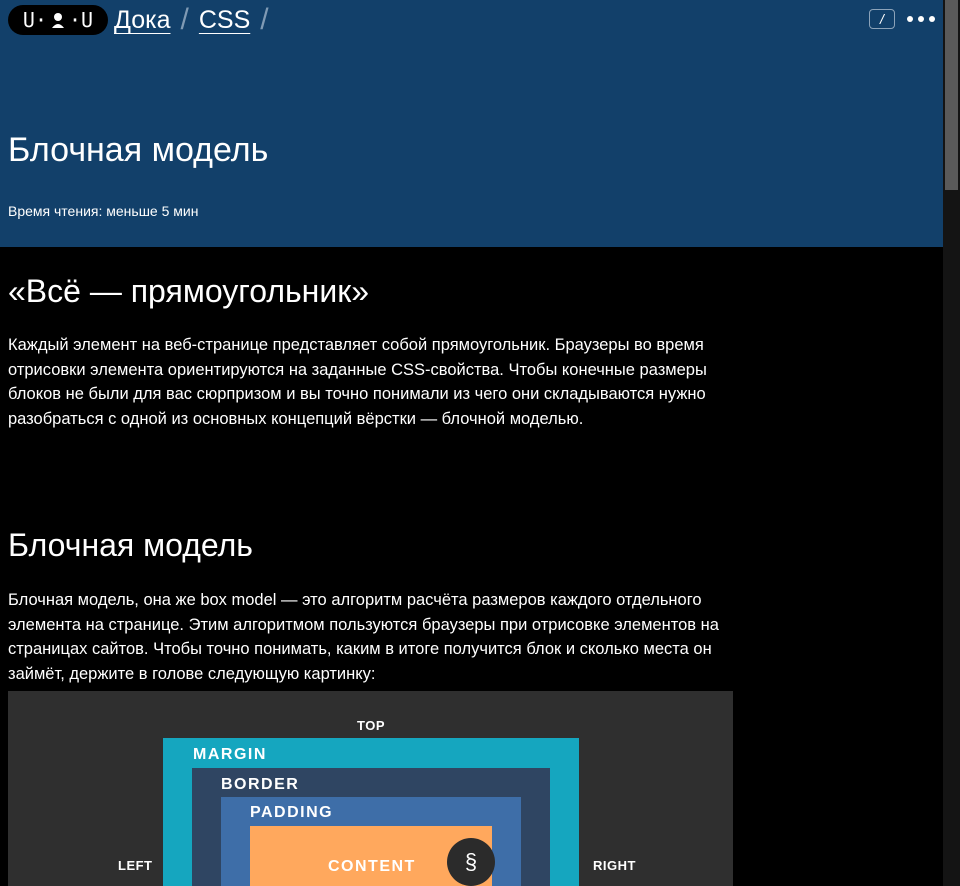  What do you see at coordinates (921, 19) in the screenshot?
I see `ellipsis-icon` at bounding box center [921, 19].